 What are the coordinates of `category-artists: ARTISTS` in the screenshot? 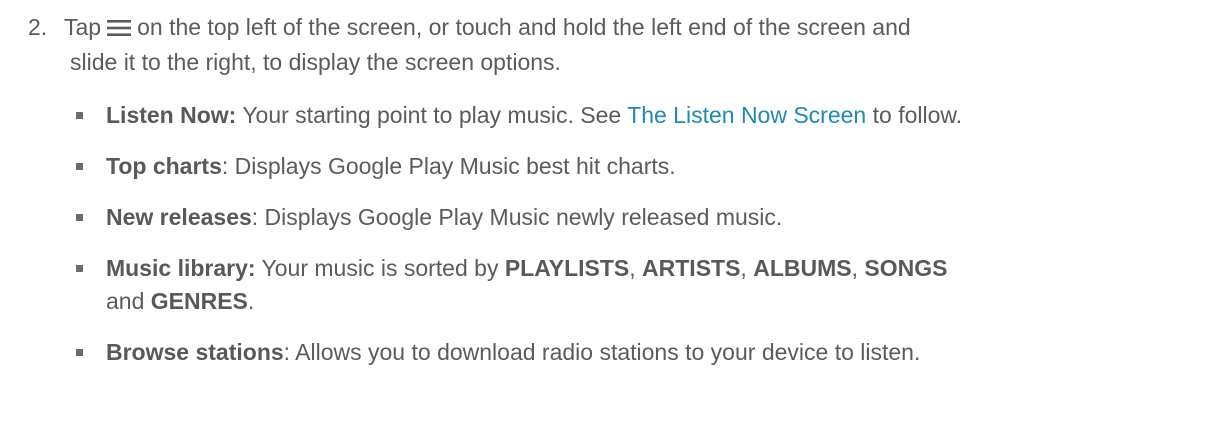 It's located at (691, 268).